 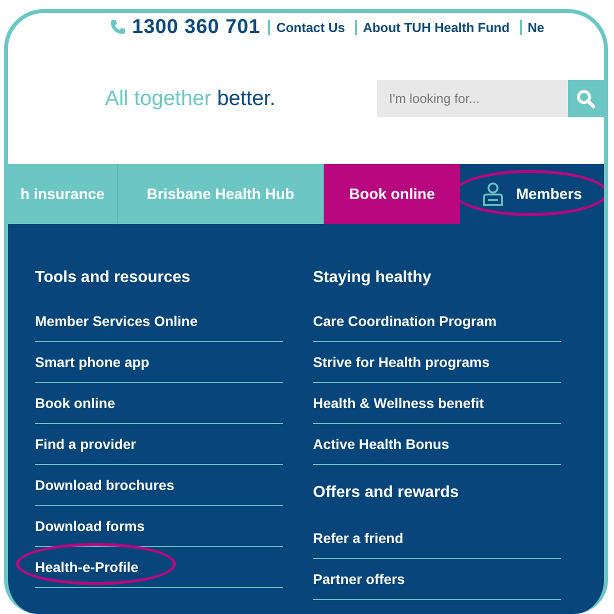 What do you see at coordinates (159, 526) in the screenshot?
I see `menu-link: Download forms` at bounding box center [159, 526].